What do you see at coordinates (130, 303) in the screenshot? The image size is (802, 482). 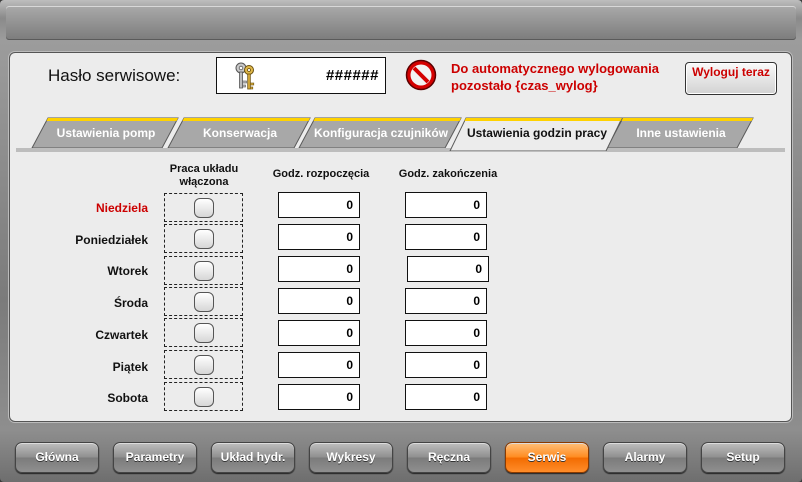 I see `day-label: Środa` at bounding box center [130, 303].